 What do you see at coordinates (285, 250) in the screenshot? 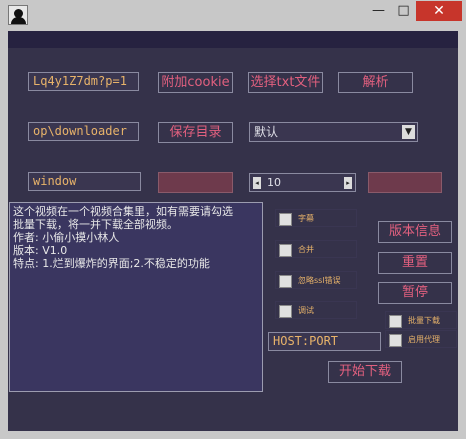
I see `merge-checkbox` at bounding box center [285, 250].